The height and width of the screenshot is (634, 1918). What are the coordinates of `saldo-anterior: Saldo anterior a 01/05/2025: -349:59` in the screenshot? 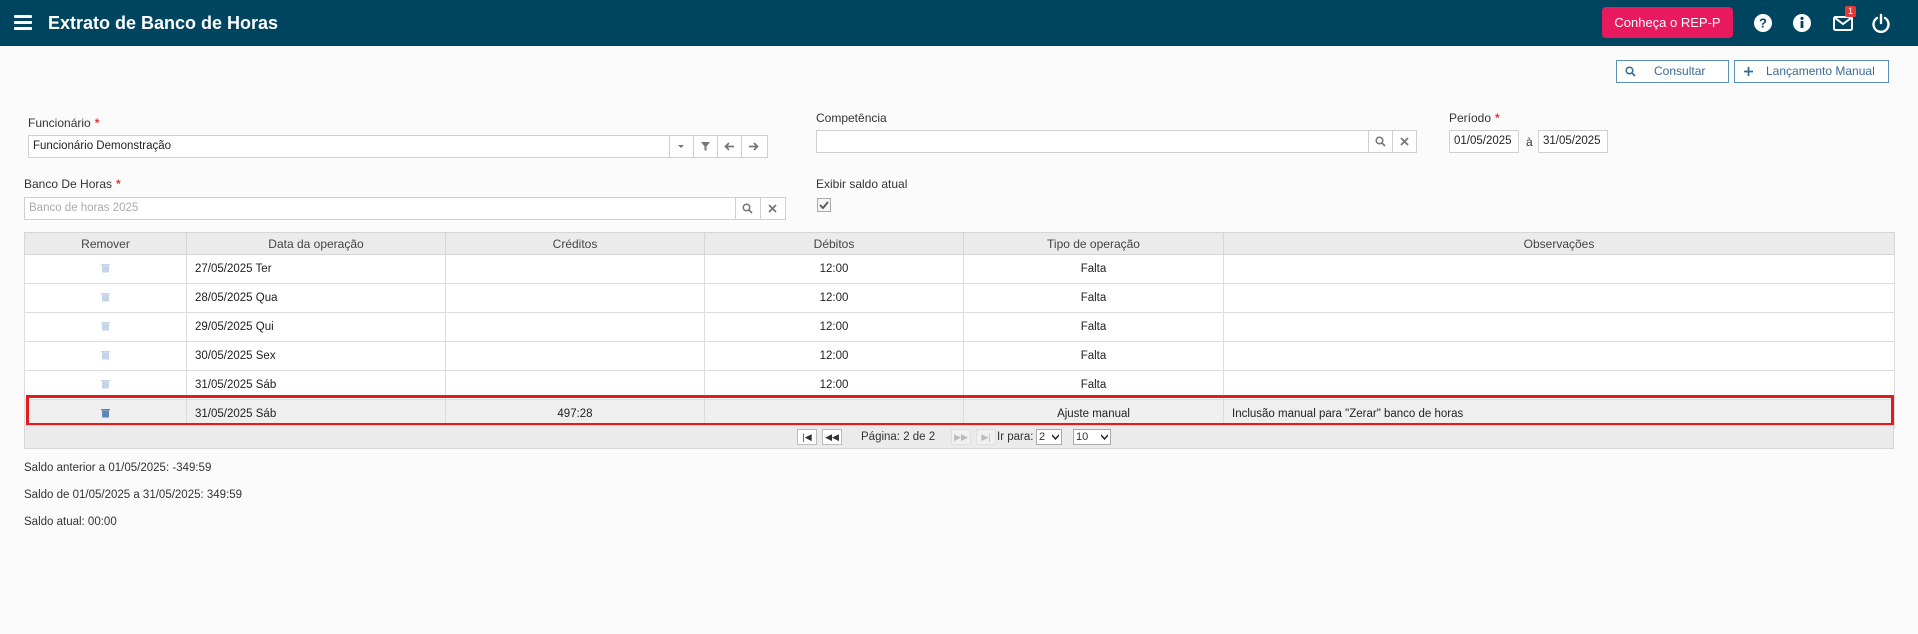 It's located at (118, 468).